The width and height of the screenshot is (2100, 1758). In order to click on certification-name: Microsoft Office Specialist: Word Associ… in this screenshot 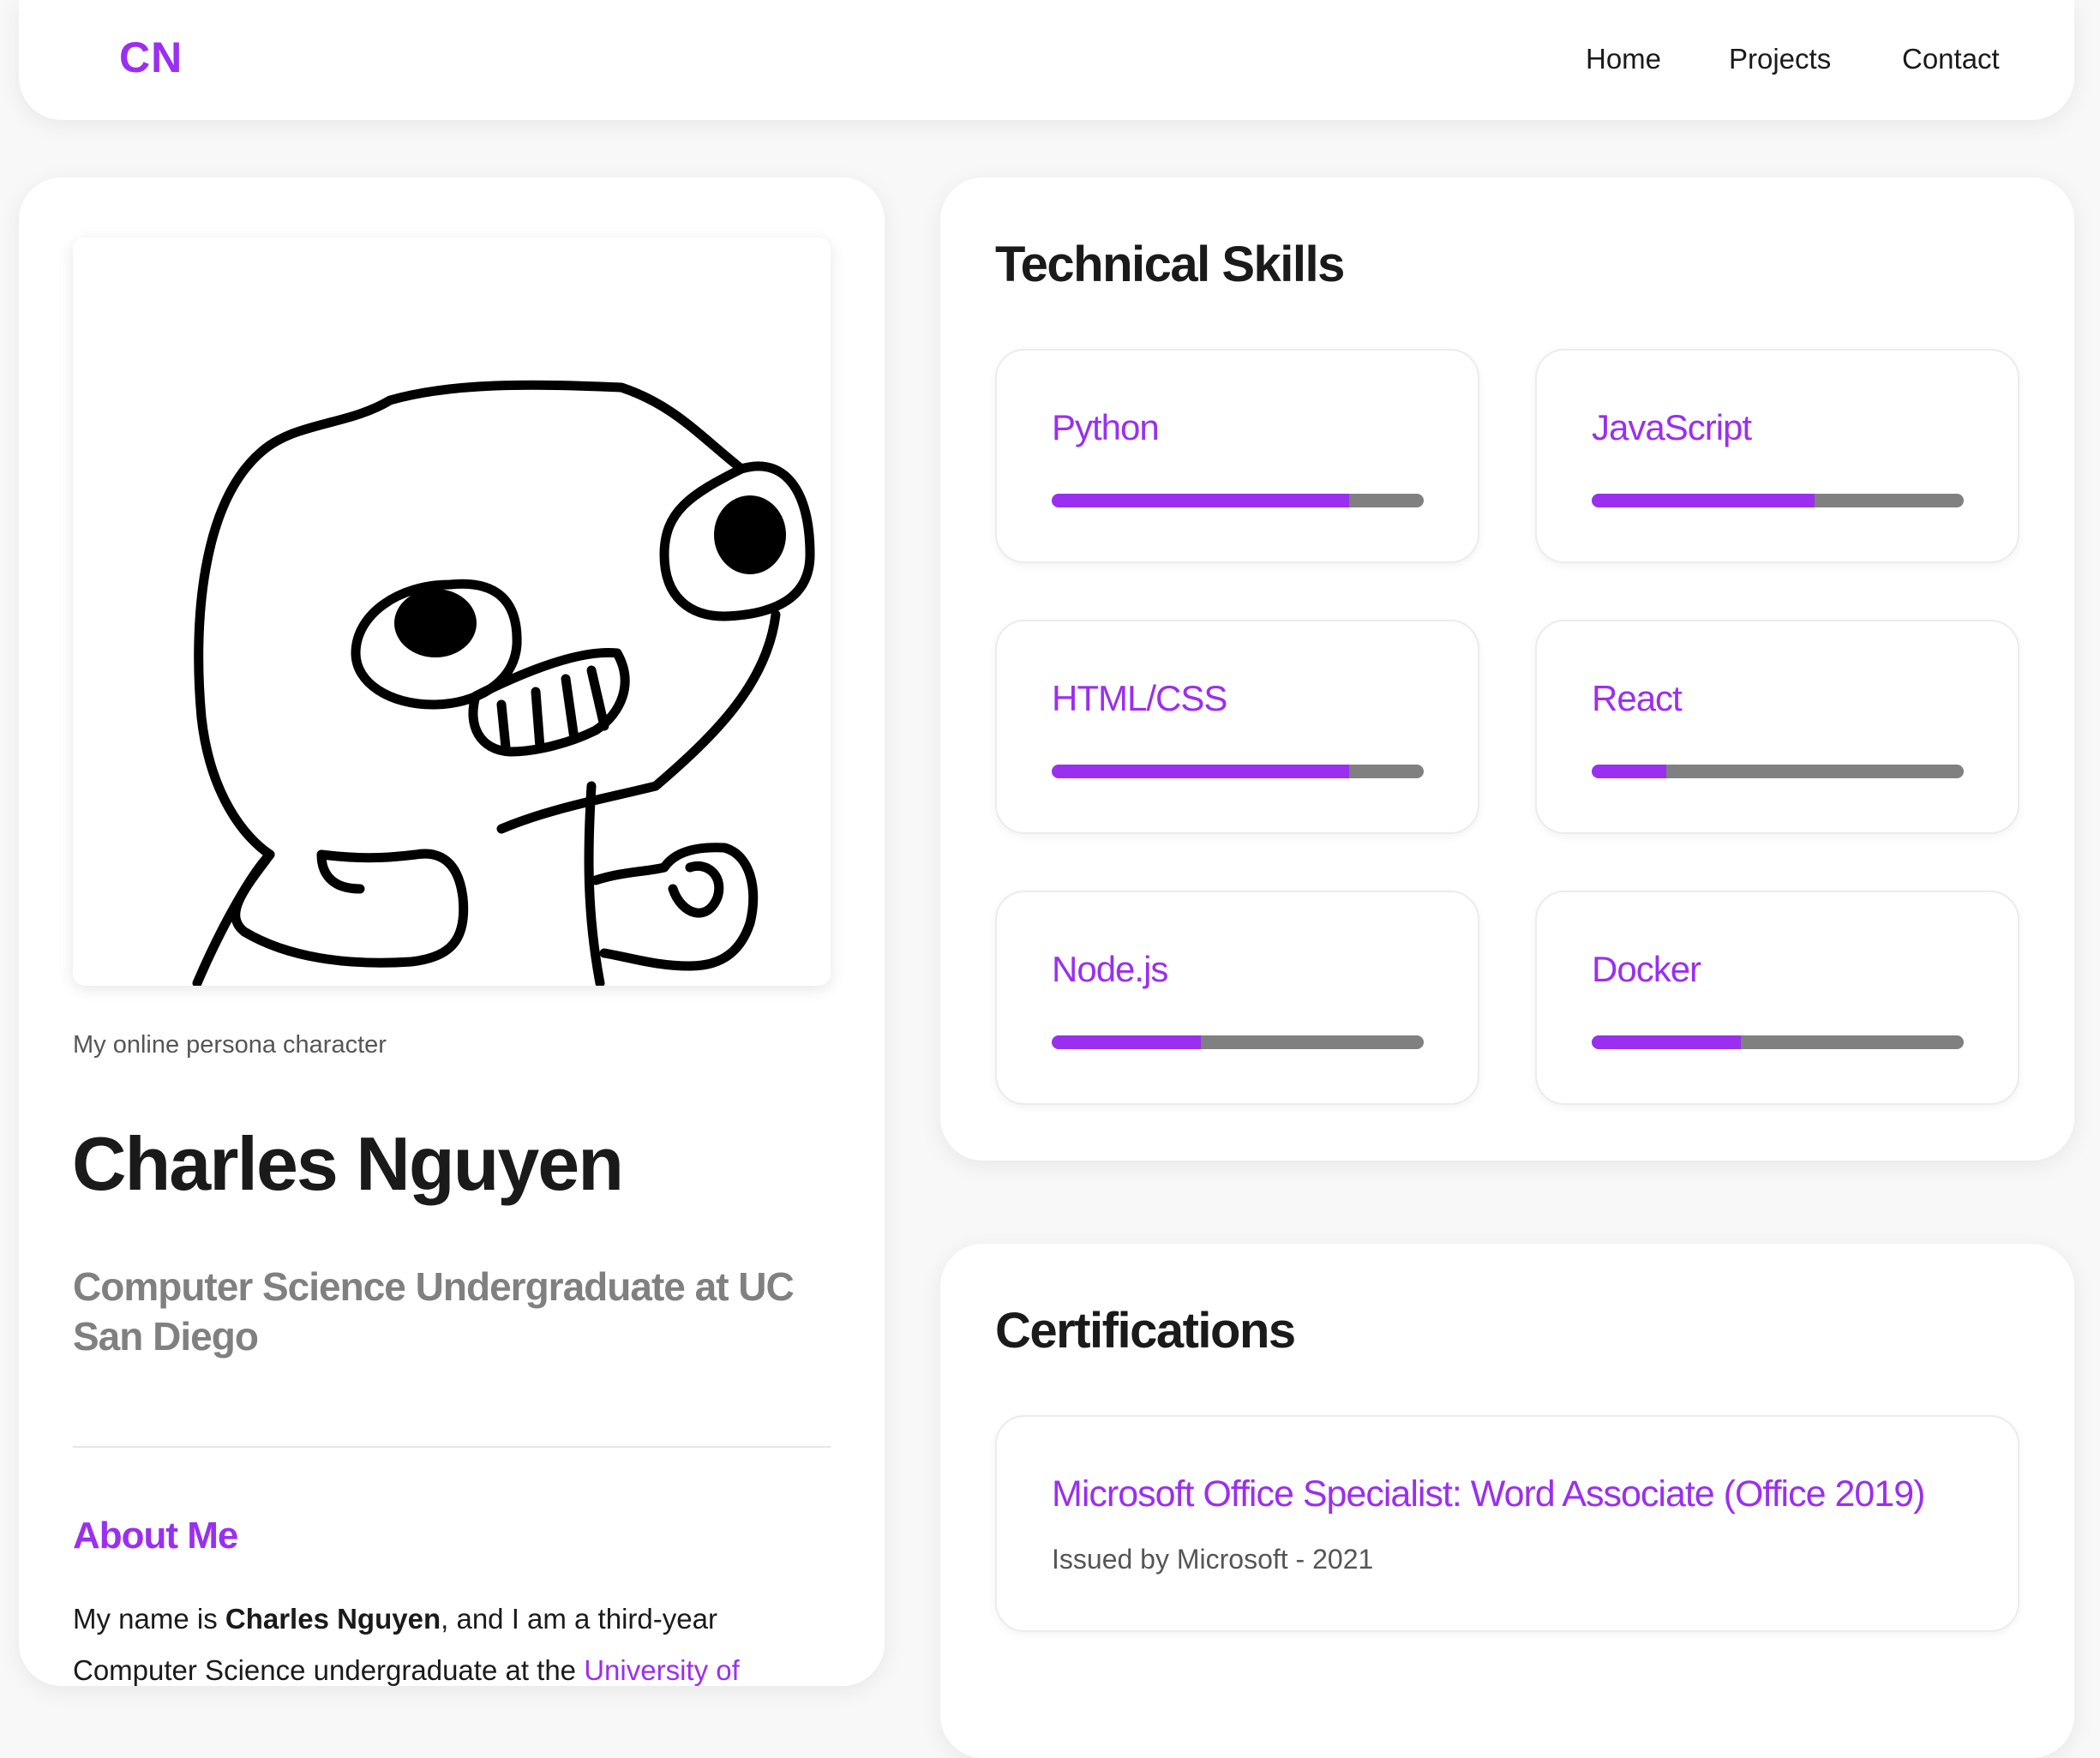, I will do `click(1488, 1494)`.